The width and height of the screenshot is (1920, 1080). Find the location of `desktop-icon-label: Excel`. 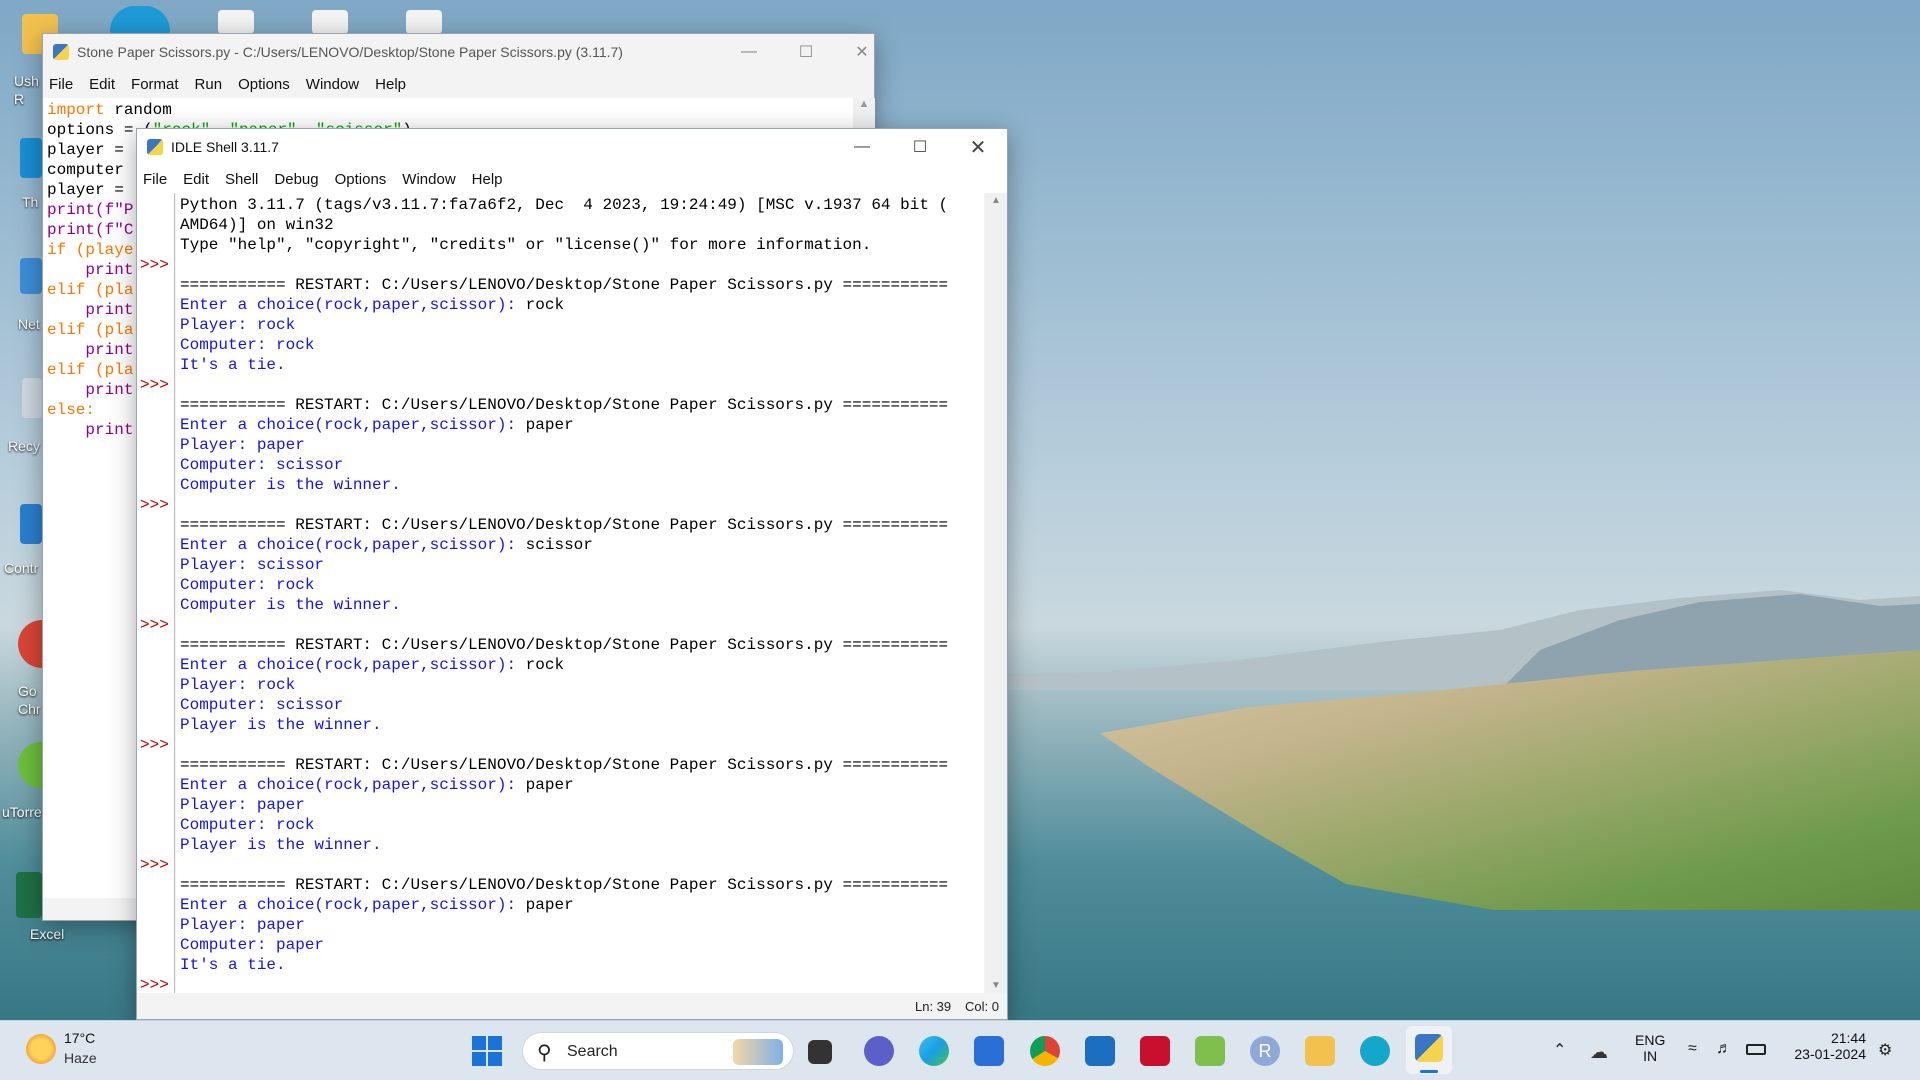

desktop-icon-label: Excel is located at coordinates (47, 934).